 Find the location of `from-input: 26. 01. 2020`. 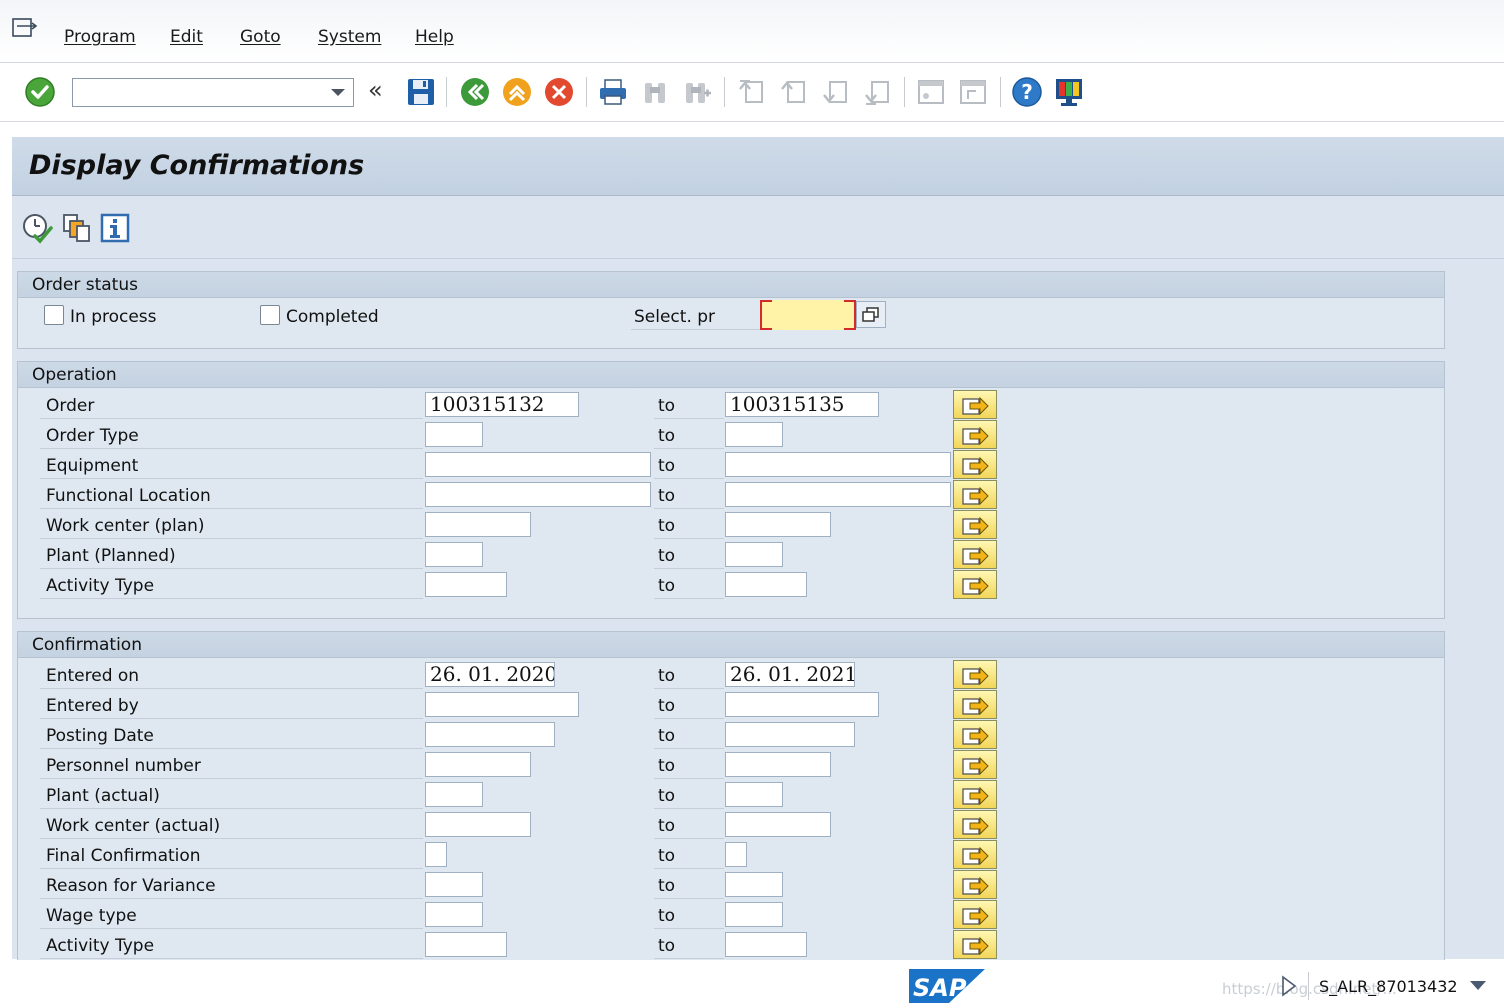

from-input: 26. 01. 2020 is located at coordinates (490, 674).